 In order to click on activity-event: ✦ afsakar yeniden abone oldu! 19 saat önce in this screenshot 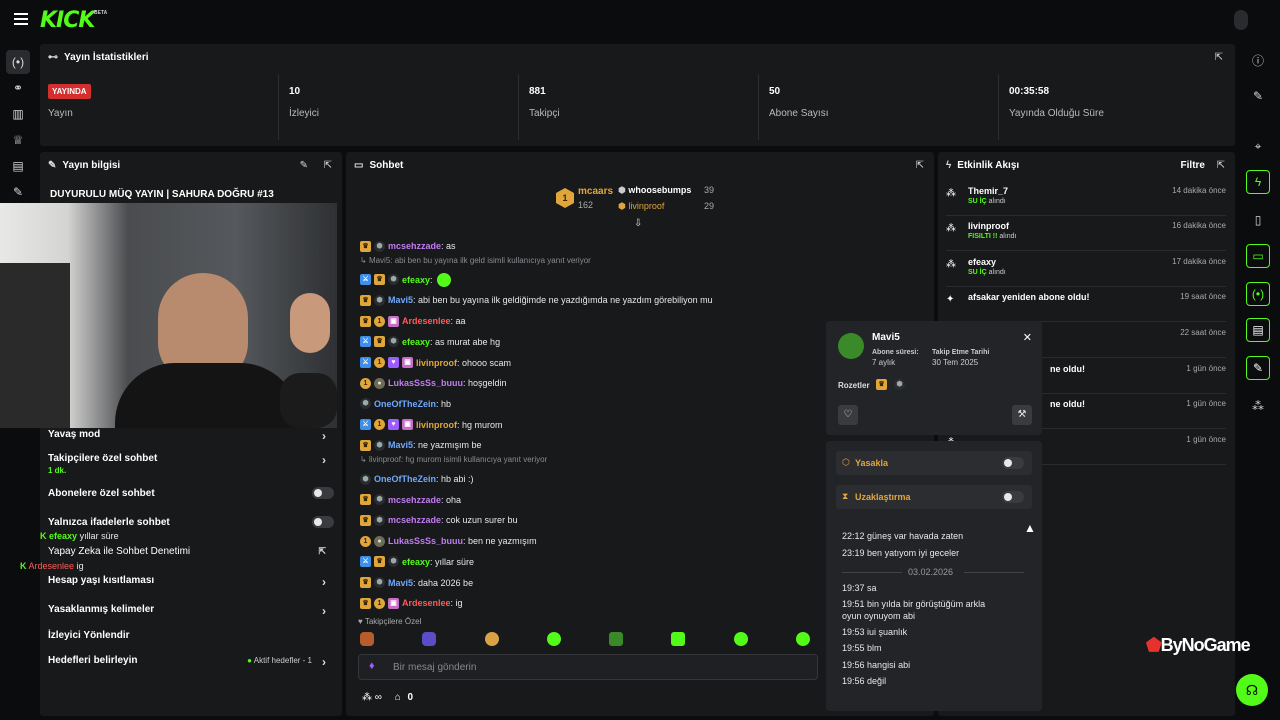, I will do `click(1086, 305)`.